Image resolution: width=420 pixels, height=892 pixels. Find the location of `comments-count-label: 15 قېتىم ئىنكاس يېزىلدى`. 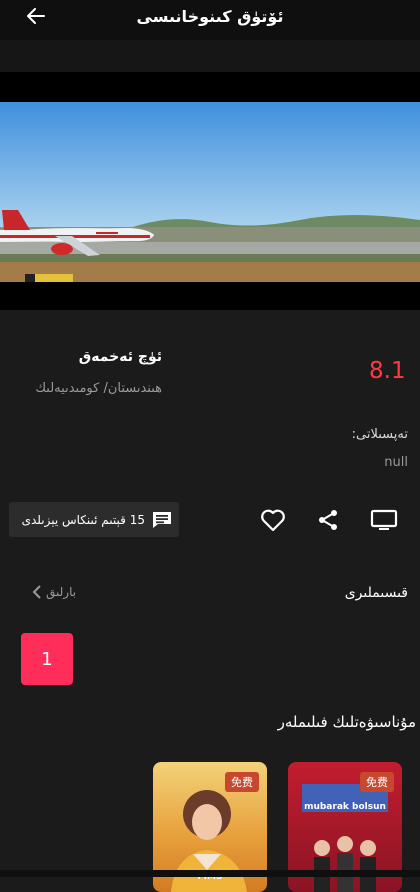

comments-count-label: 15 قېتىم ئىنكاس يېزىلدى is located at coordinates (83, 519).